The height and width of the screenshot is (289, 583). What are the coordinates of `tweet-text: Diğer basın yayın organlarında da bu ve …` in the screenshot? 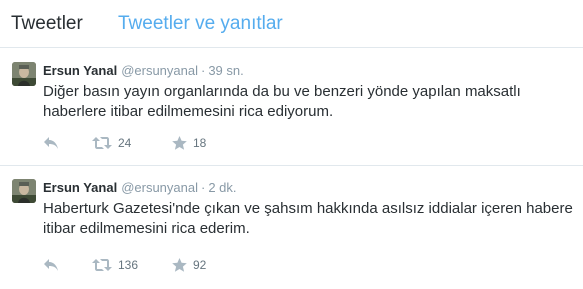 It's located at (282, 101).